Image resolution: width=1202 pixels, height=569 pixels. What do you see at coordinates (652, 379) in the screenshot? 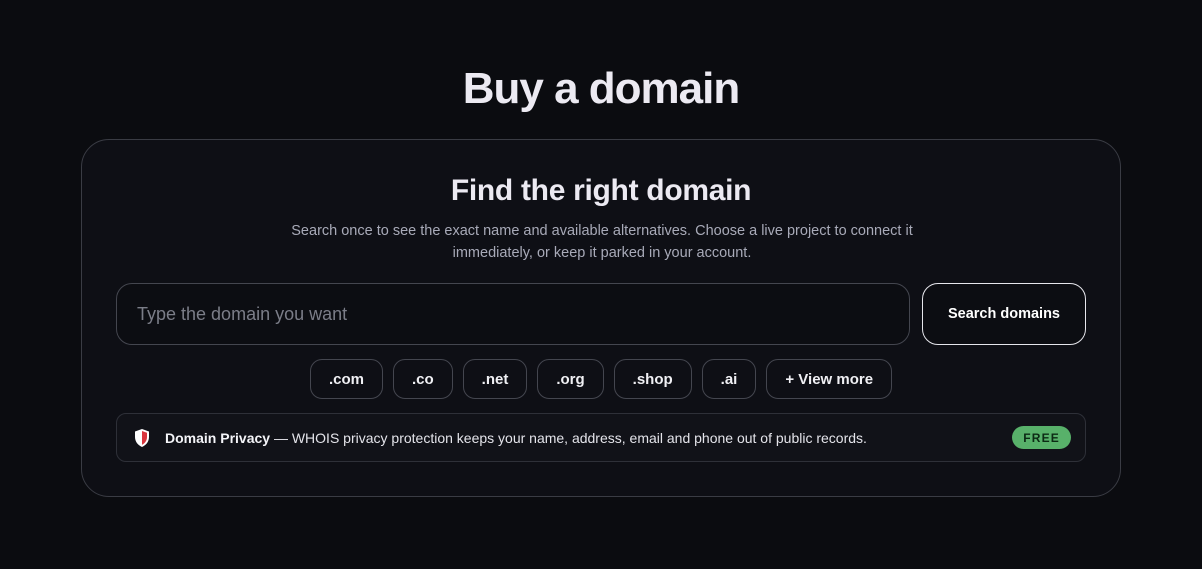
I see `tld-chip-shop: .shop` at bounding box center [652, 379].